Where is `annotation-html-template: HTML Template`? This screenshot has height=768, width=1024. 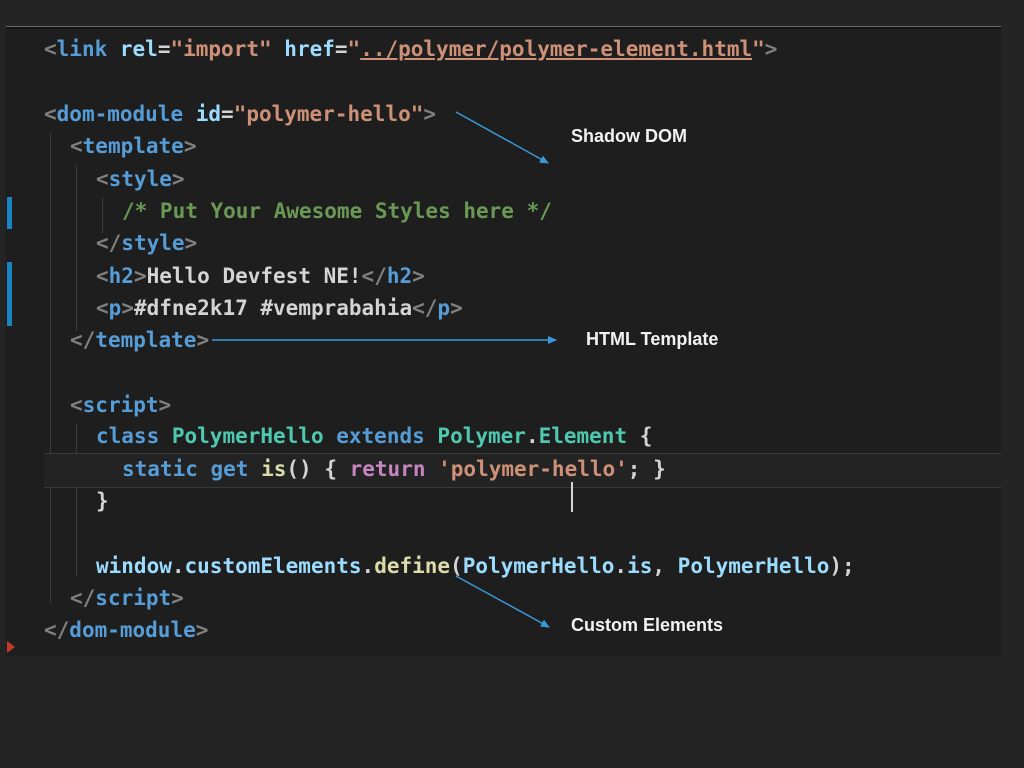
annotation-html-template: HTML Template is located at coordinates (652, 339).